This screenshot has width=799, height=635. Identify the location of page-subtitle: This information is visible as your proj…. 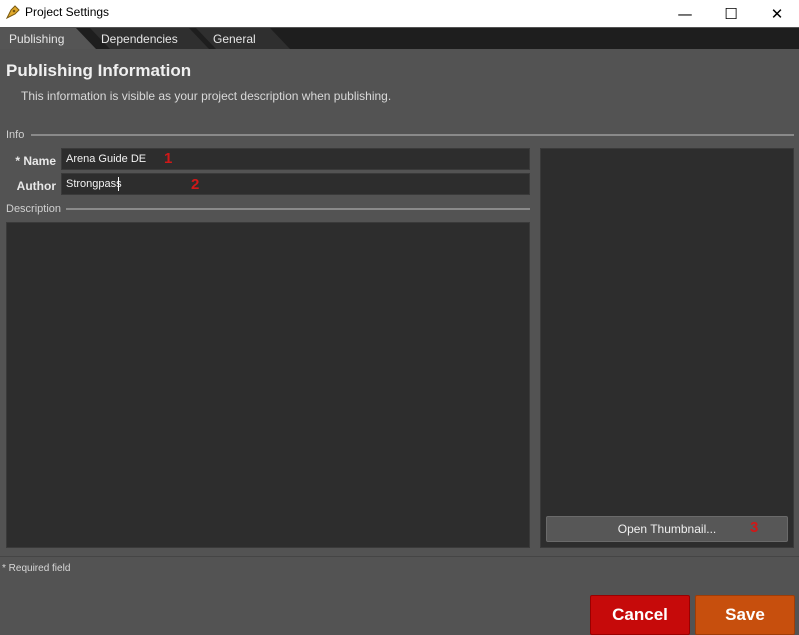
(206, 96).